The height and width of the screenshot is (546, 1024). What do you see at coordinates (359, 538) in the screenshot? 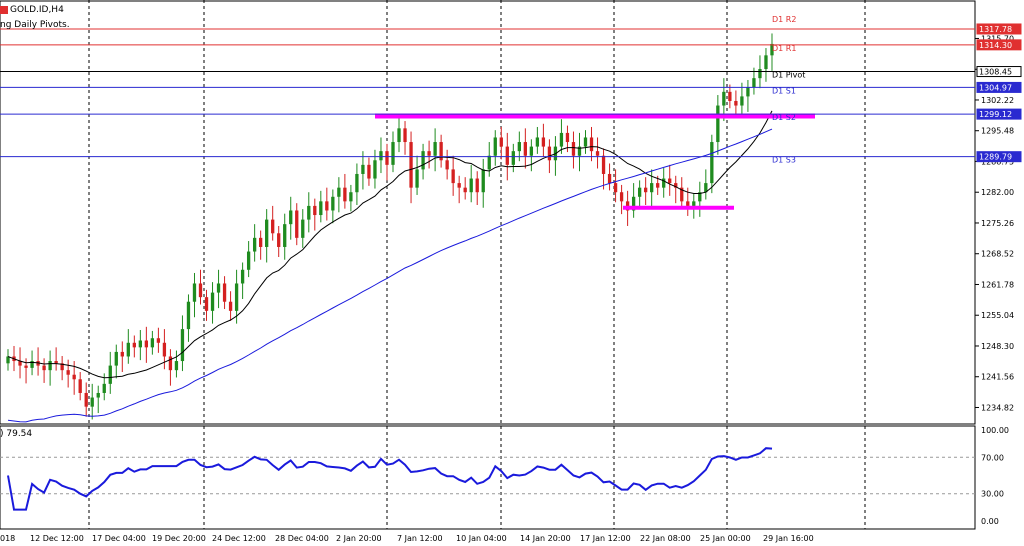
I see `x-tick-label: 2 Jan 20:00` at bounding box center [359, 538].